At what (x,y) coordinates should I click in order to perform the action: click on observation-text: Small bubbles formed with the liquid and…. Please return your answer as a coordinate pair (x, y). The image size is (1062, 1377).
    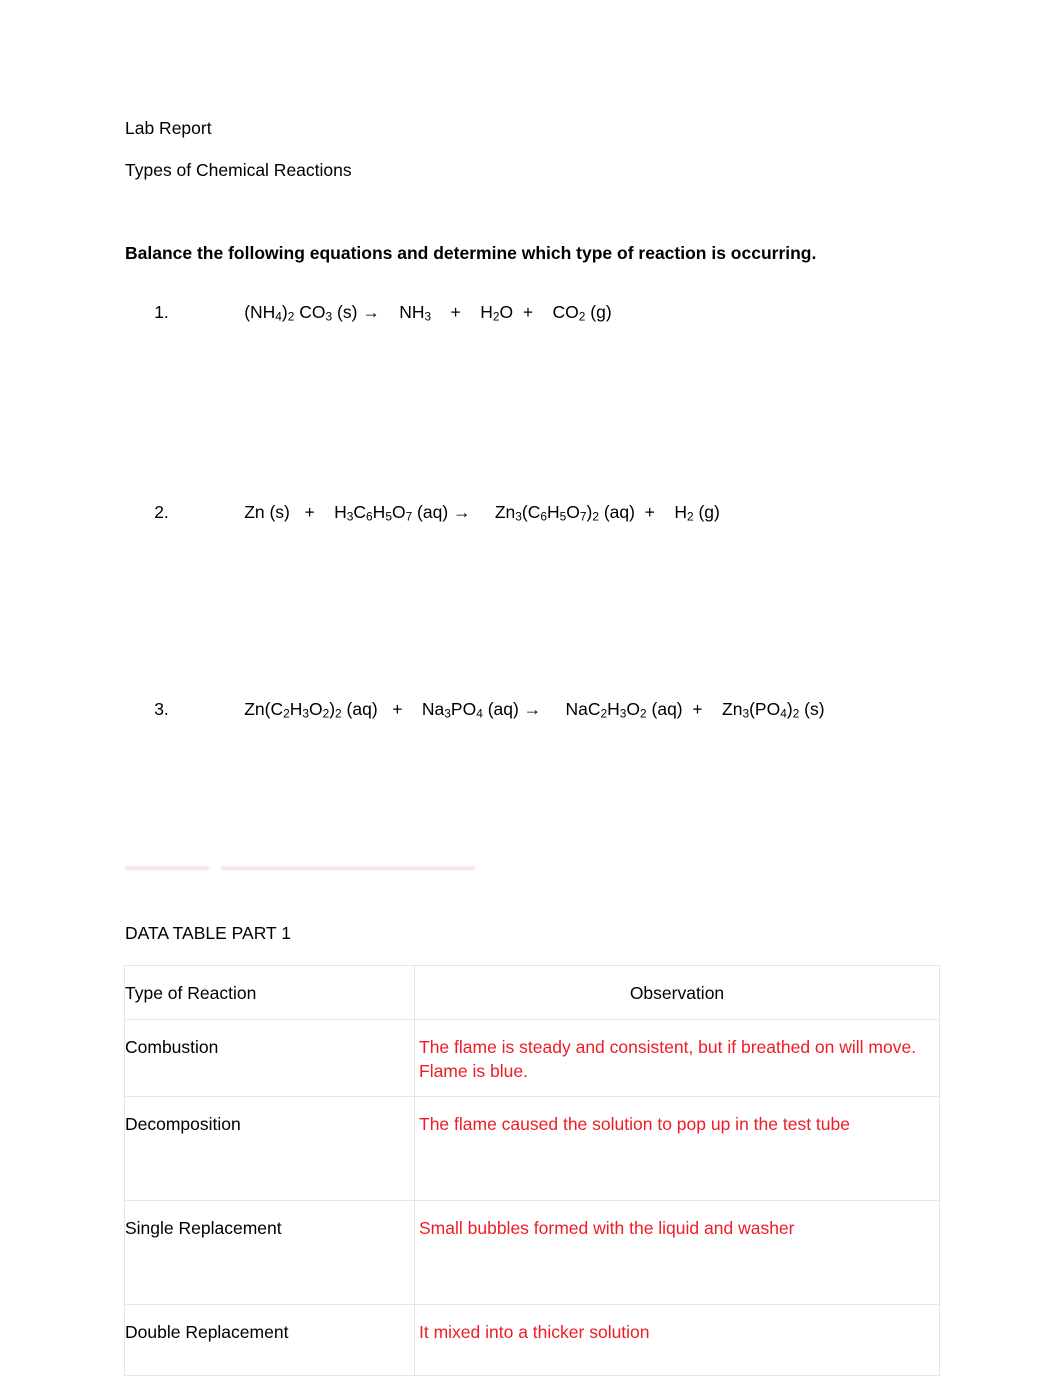
    Looking at the image, I should click on (607, 1228).